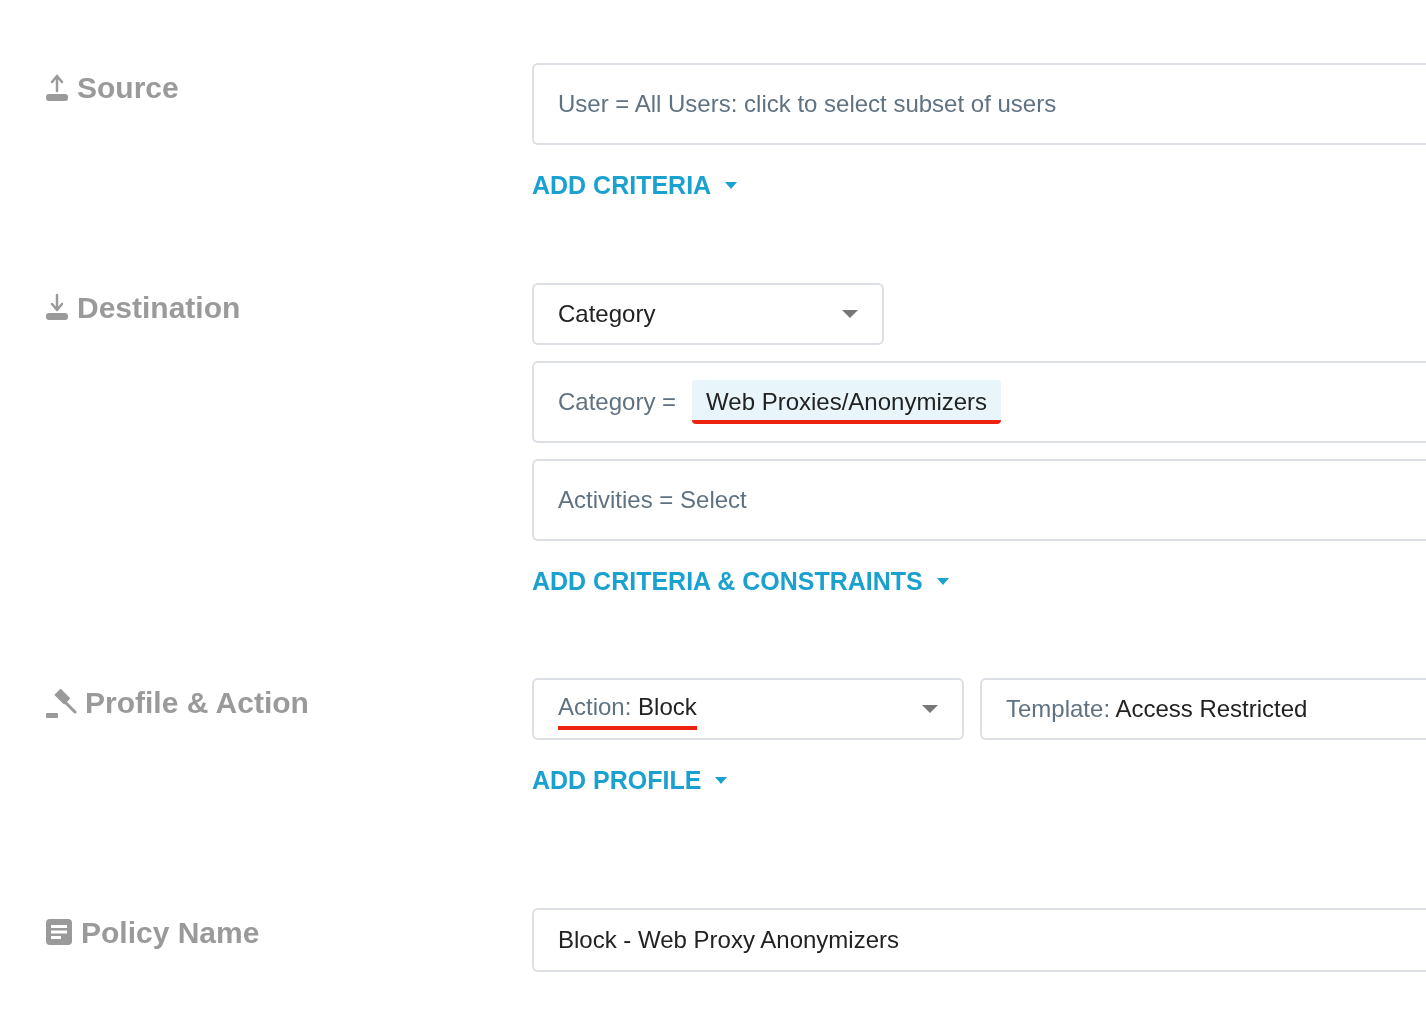 Image resolution: width=1426 pixels, height=1026 pixels. Describe the element at coordinates (59, 932) in the screenshot. I see `document-icon` at that location.